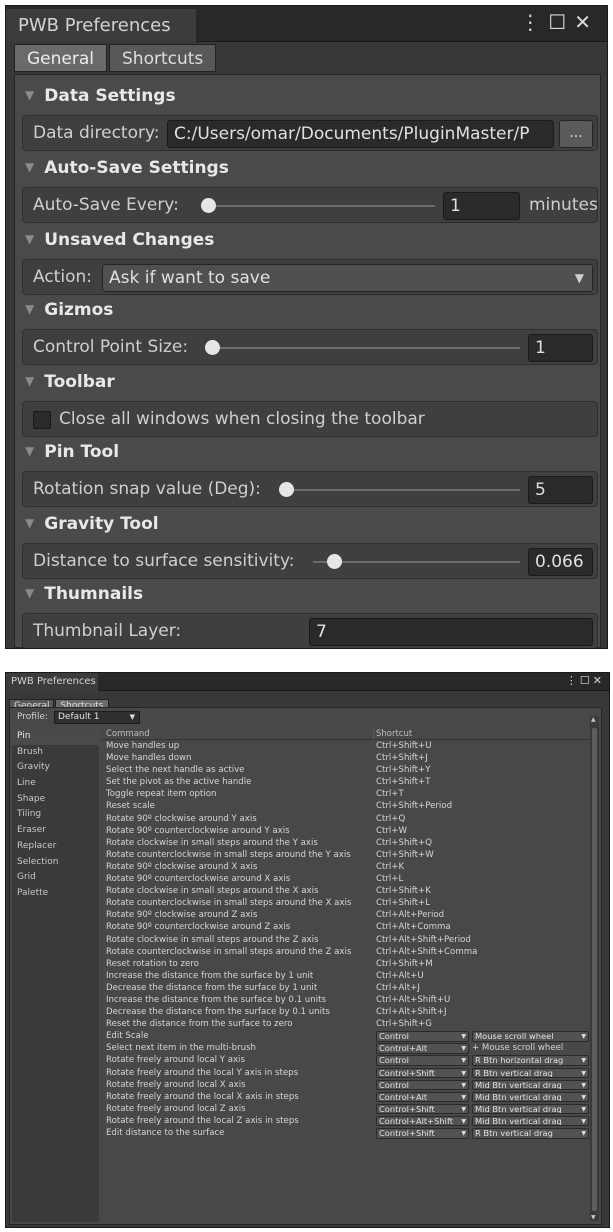 This screenshot has height=1232, width=613. Describe the element at coordinates (560, 348) in the screenshot. I see `control-point-size-field: 1` at that location.